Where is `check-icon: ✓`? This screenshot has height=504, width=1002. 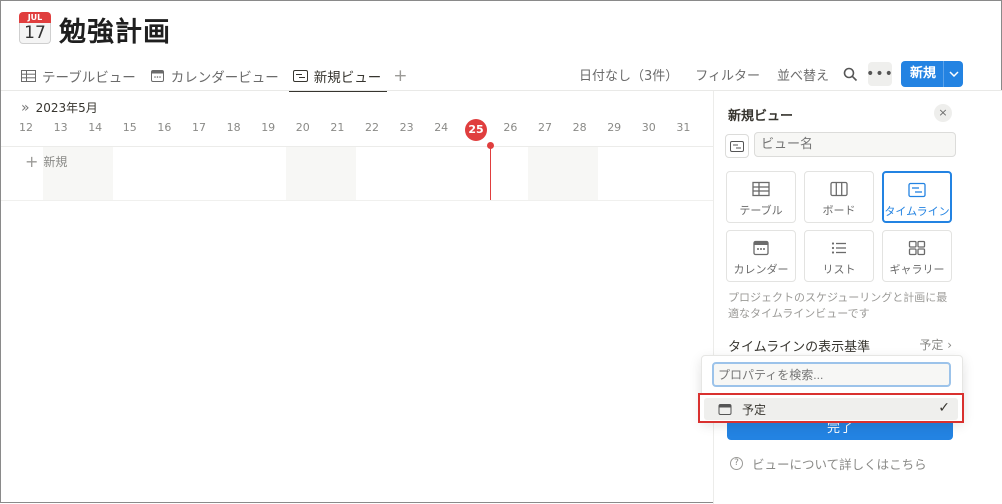 check-icon: ✓ is located at coordinates (944, 408).